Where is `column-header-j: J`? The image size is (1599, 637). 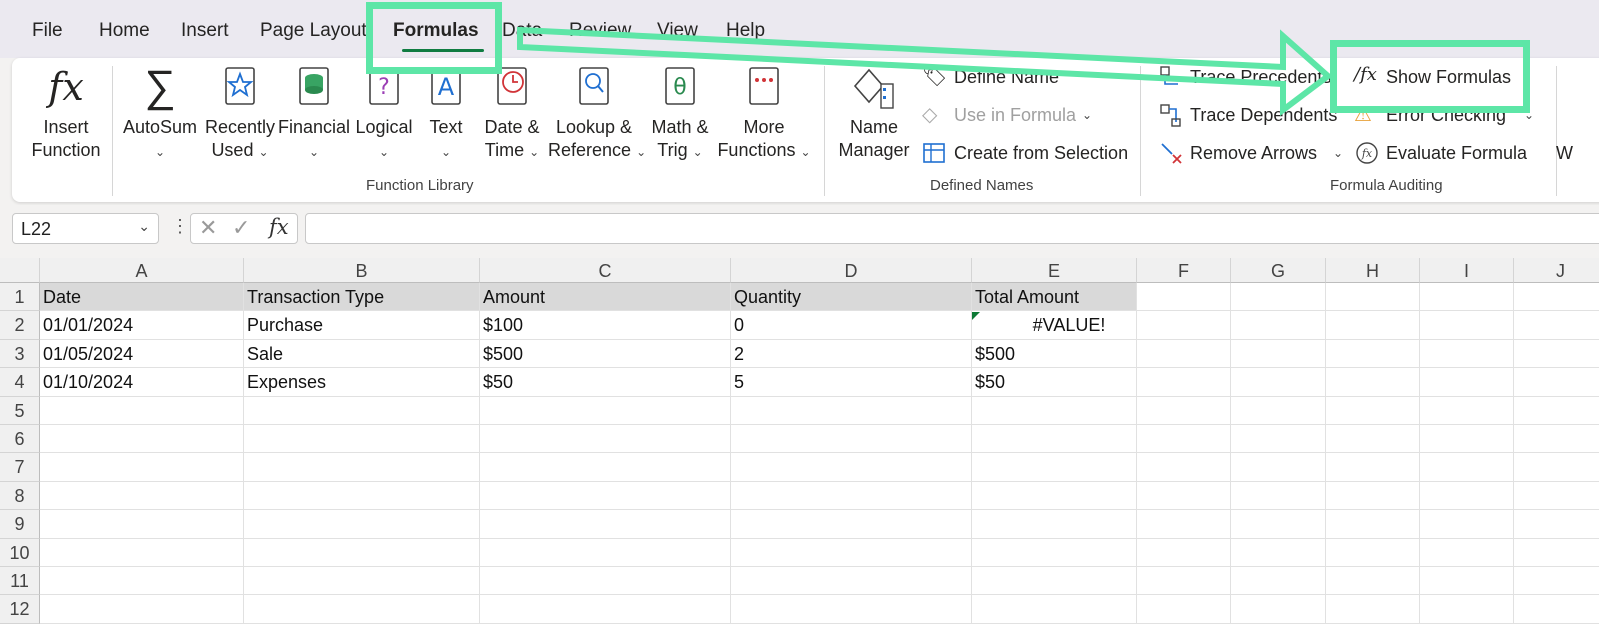
column-header-j: J is located at coordinates (1556, 270).